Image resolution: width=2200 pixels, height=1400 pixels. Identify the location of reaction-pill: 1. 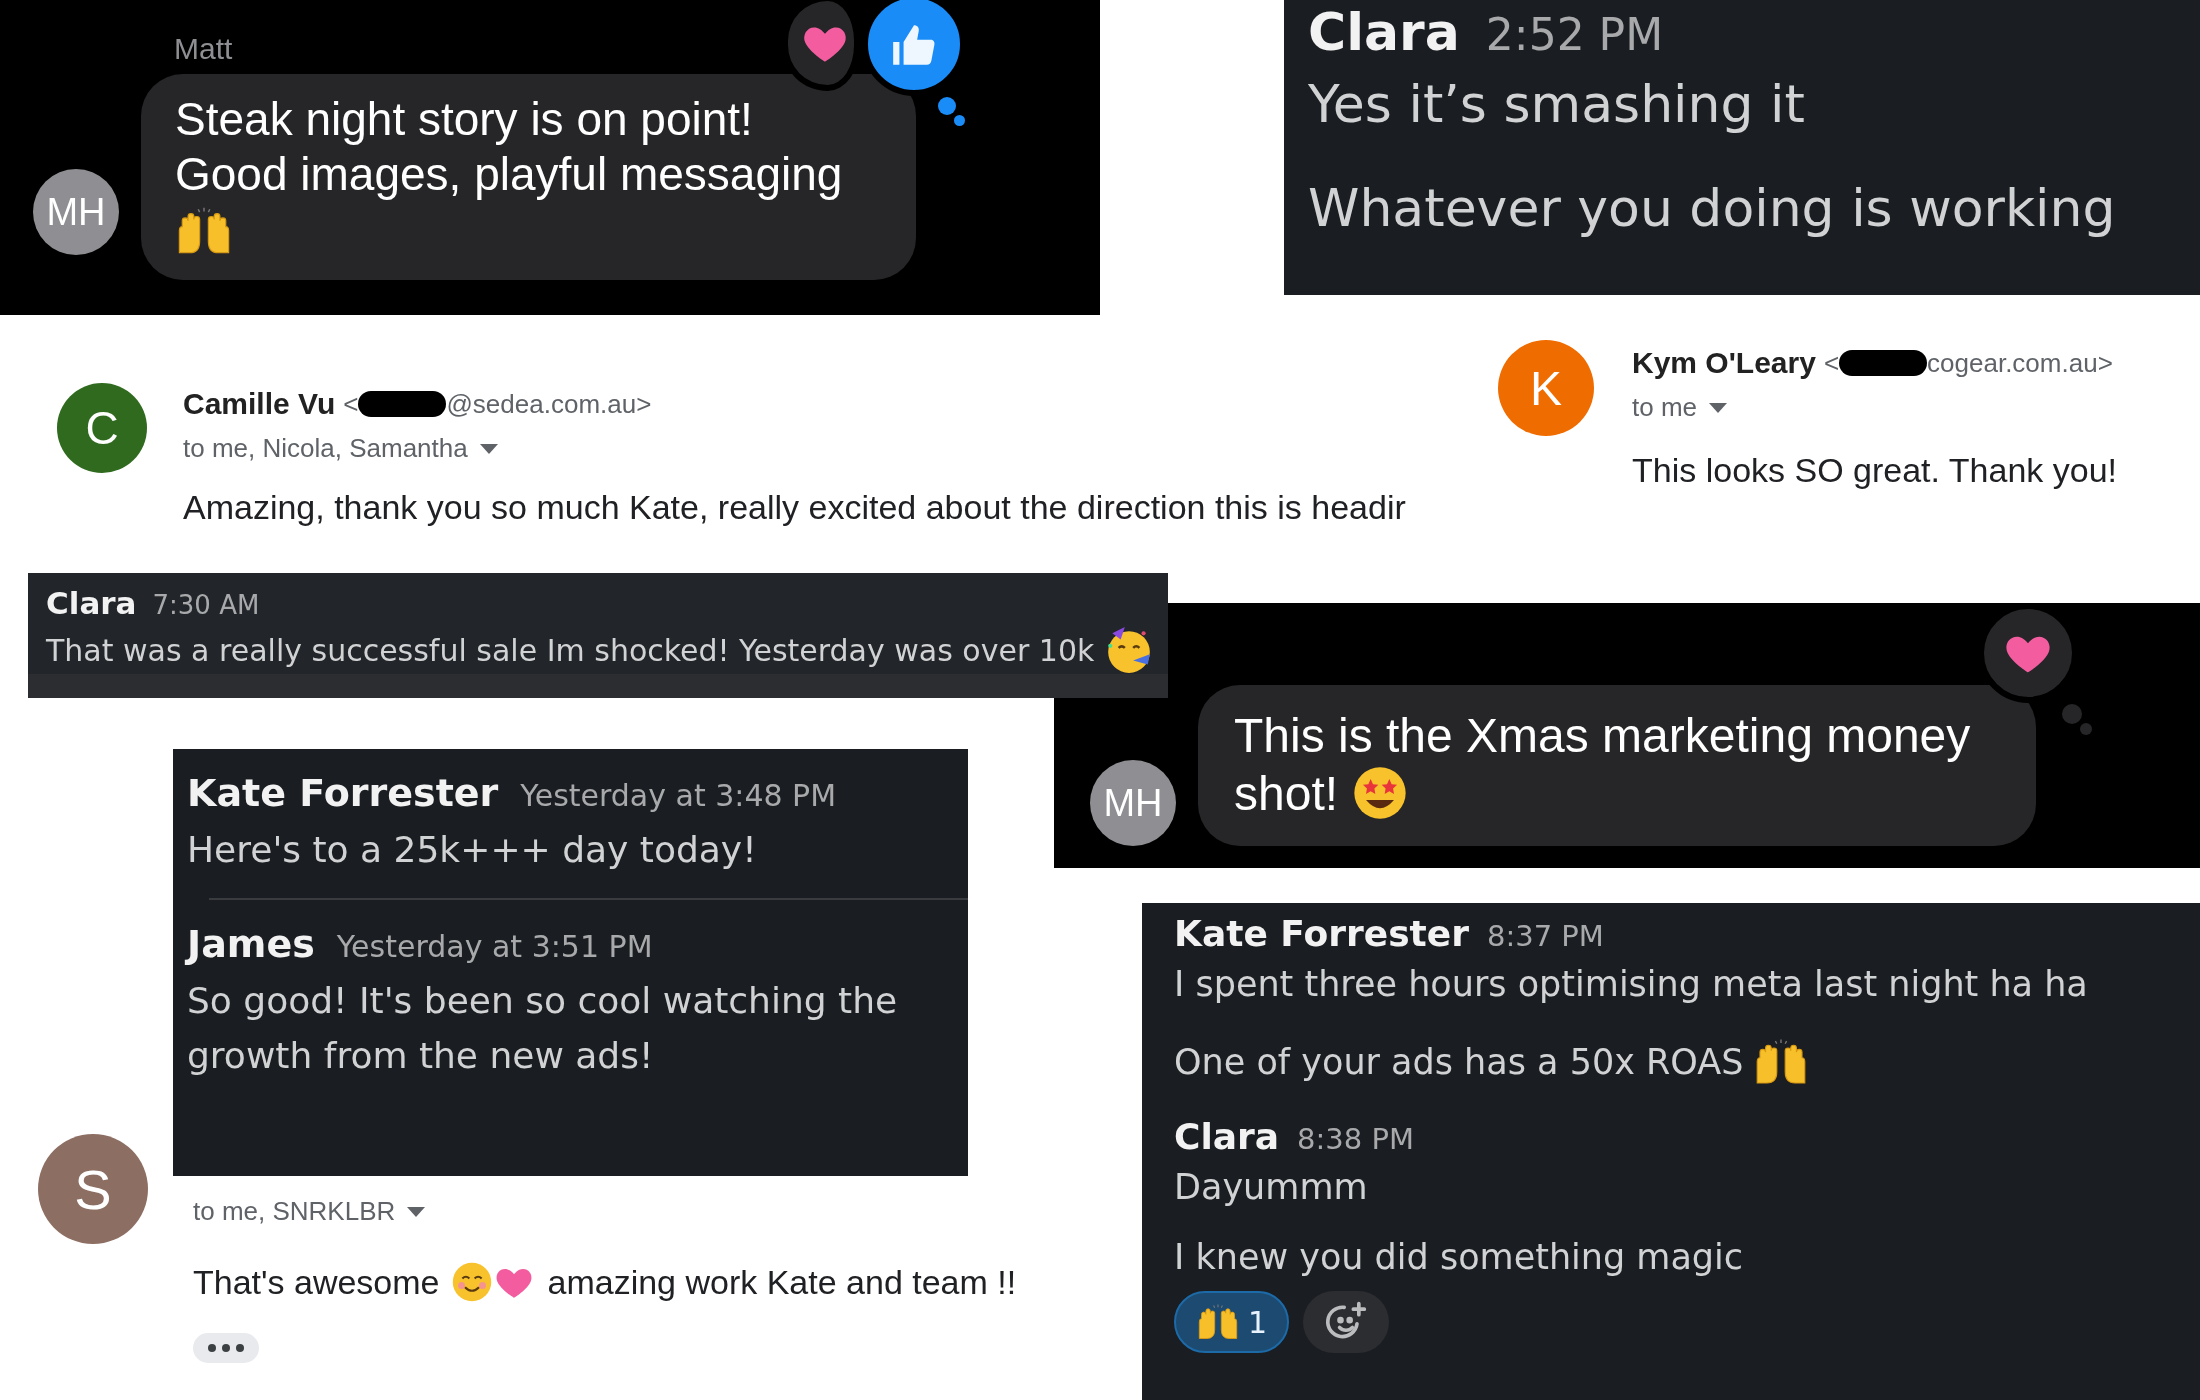
(1232, 1322).